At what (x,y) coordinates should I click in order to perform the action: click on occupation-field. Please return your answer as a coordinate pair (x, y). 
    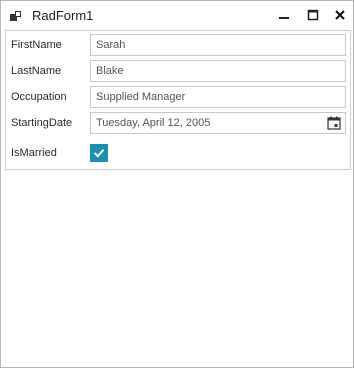
    Looking at the image, I should click on (218, 97).